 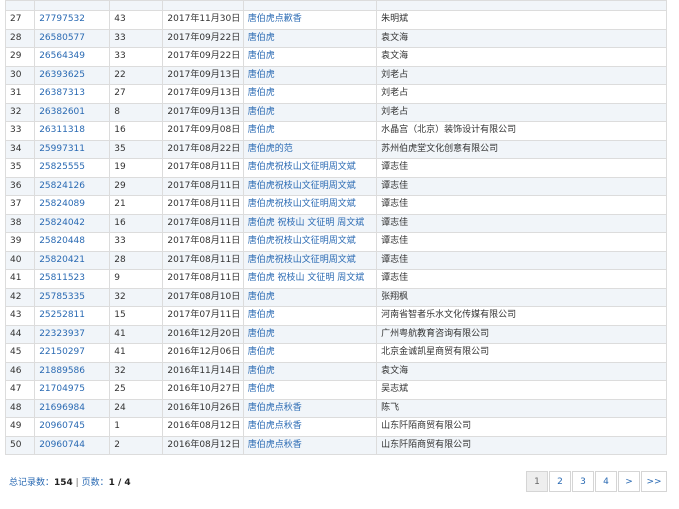 What do you see at coordinates (72, 20) in the screenshot?
I see `registration-number-link: 27797532` at bounding box center [72, 20].